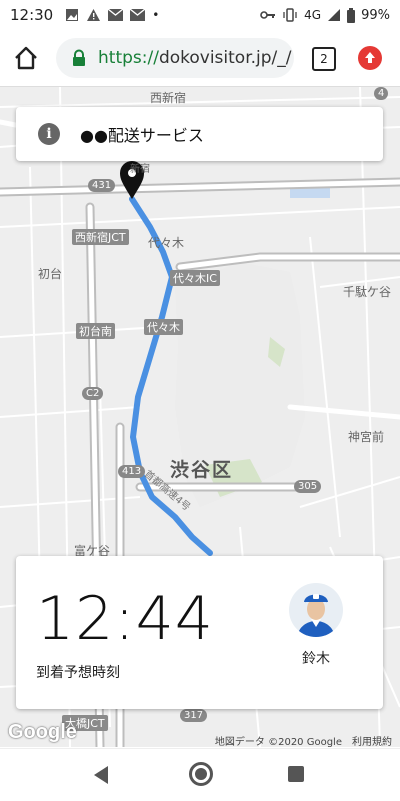 This screenshot has height=801, width=400. I want to click on route-shield: C2, so click(93, 393).